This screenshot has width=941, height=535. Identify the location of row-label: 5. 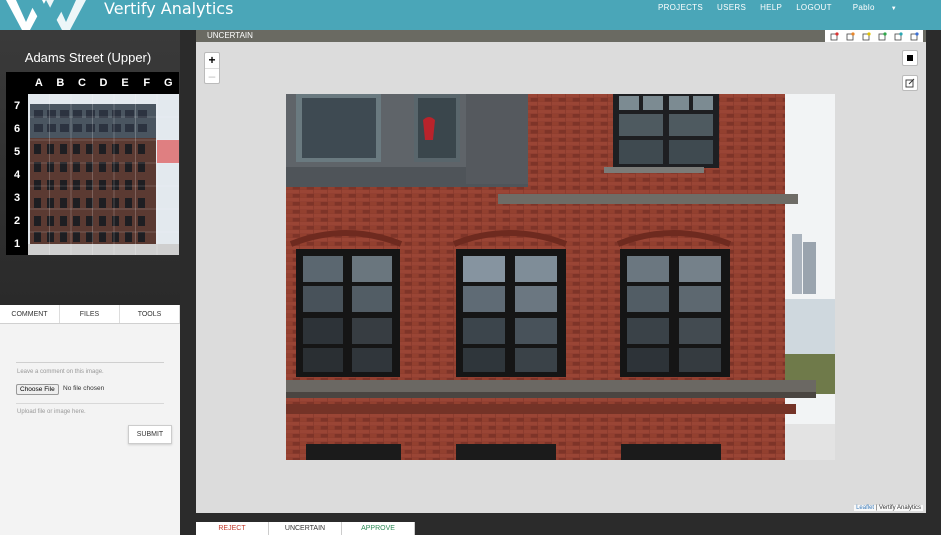
(17, 151).